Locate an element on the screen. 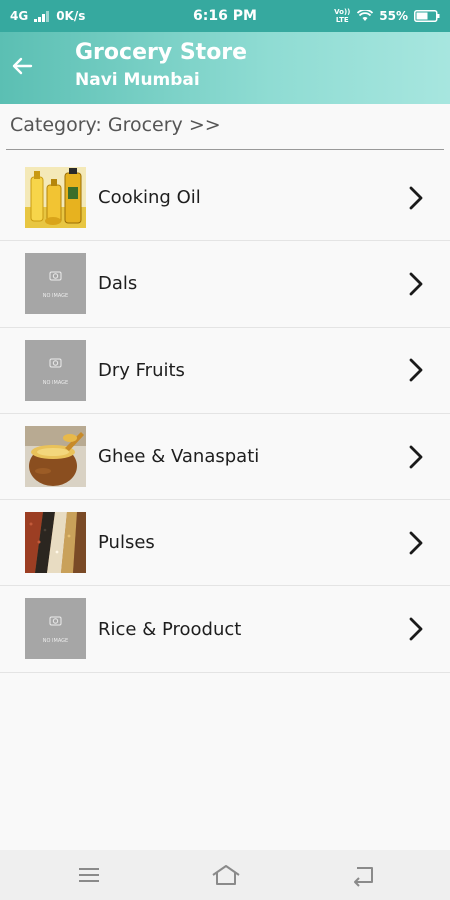 The width and height of the screenshot is (450, 900). battery-percent: 55% is located at coordinates (393, 16).